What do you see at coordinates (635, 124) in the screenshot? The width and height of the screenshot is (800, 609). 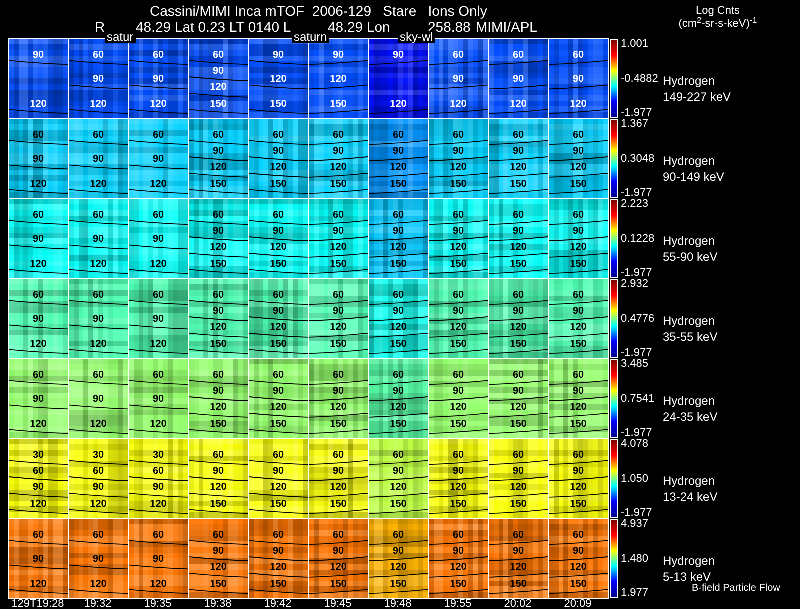 I see `scale-value: 1.367` at bounding box center [635, 124].